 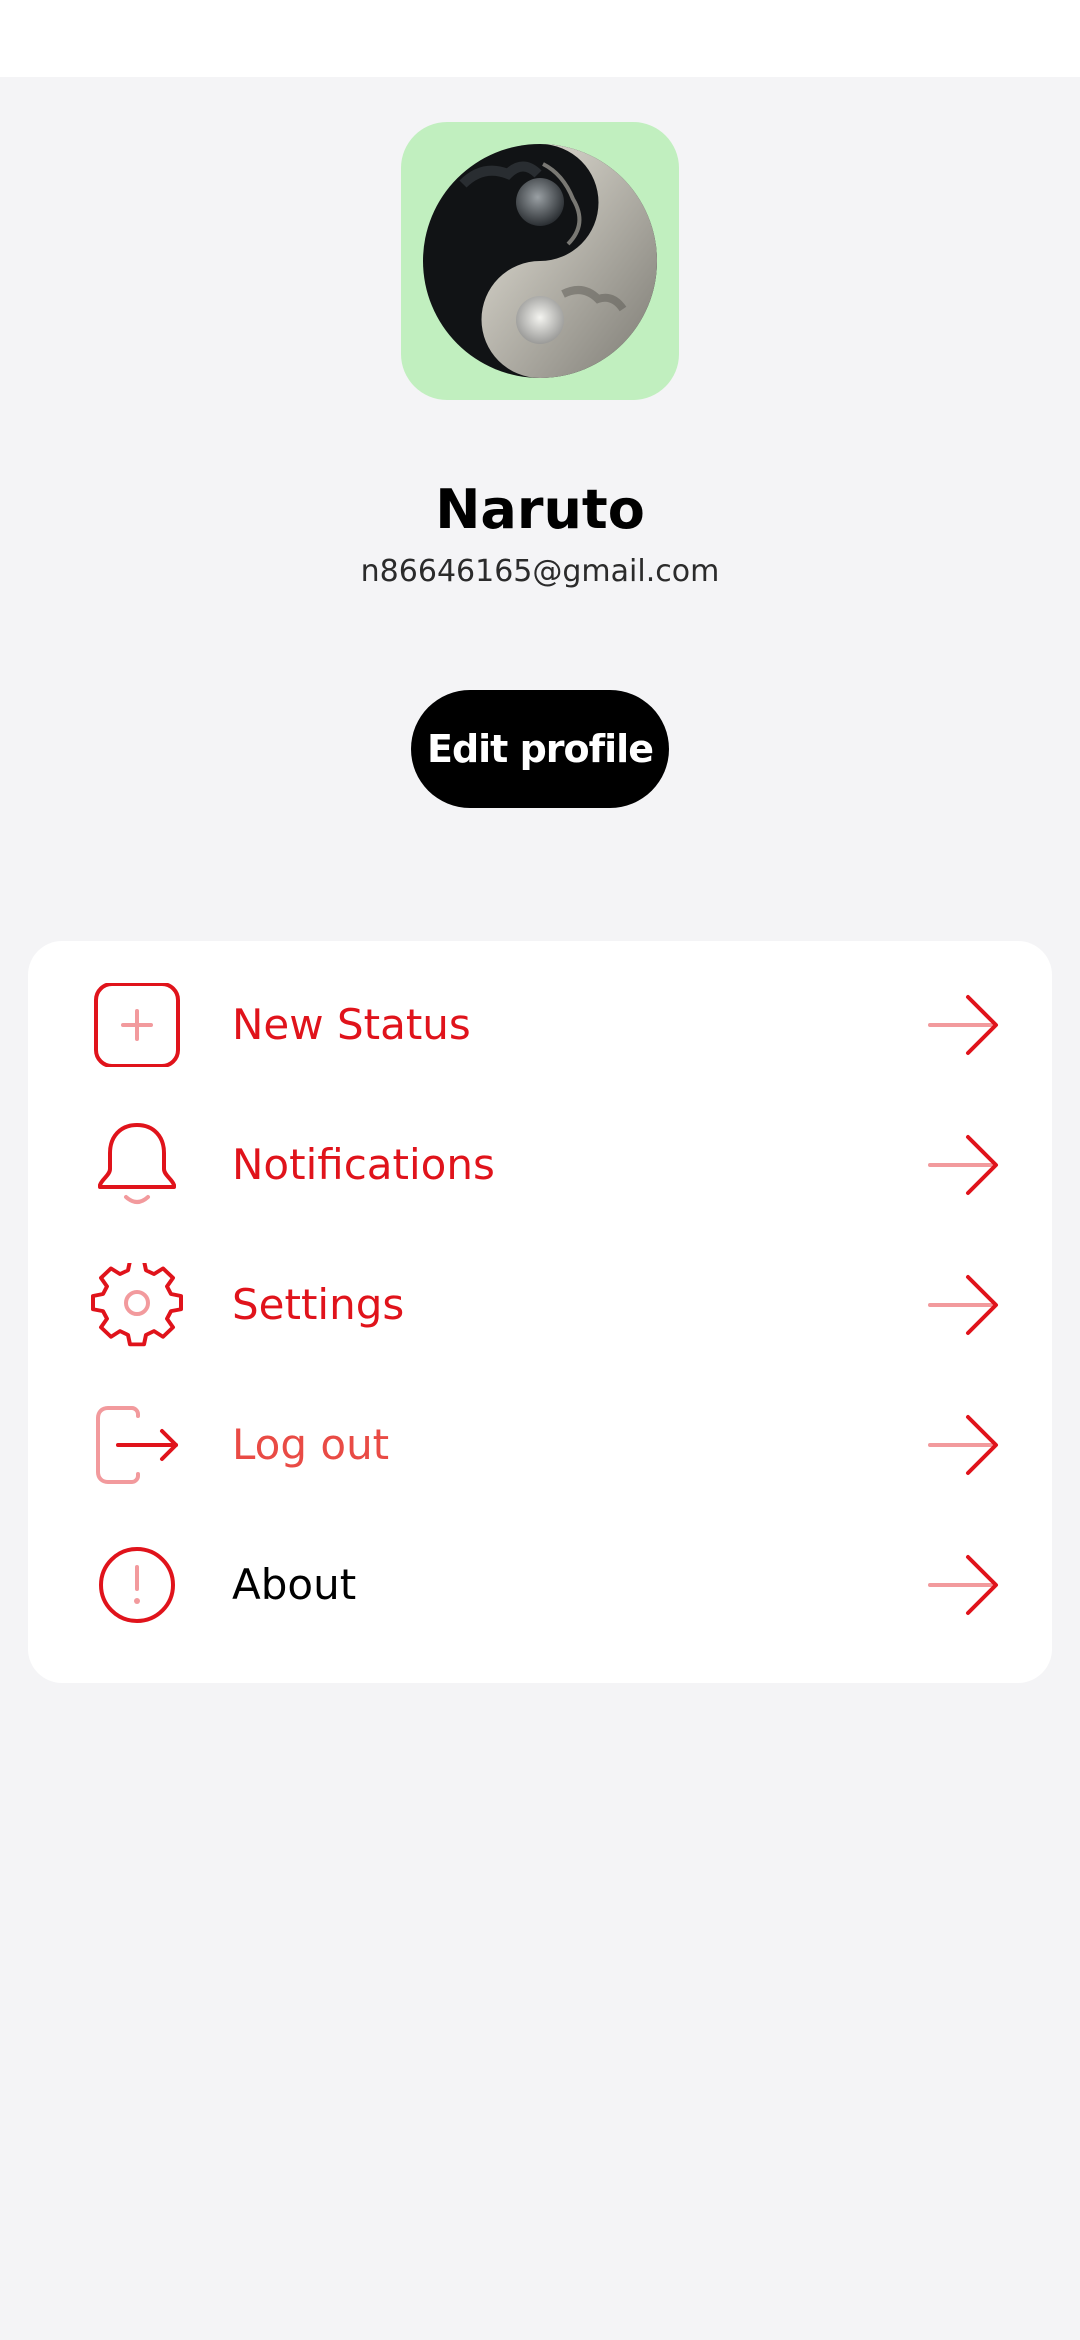 I want to click on avatar-image, so click(x=540, y=261).